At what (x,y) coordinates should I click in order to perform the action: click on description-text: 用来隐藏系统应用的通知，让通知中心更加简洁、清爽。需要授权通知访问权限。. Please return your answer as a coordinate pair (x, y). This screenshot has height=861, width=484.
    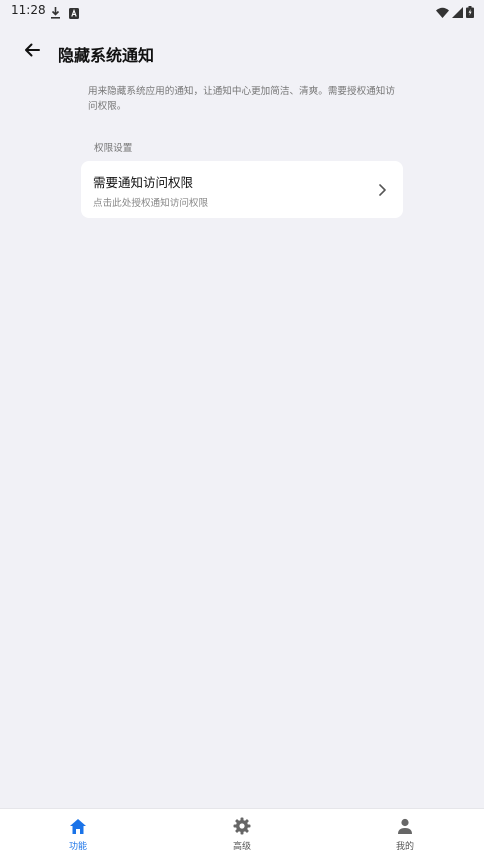
    Looking at the image, I should click on (241, 99).